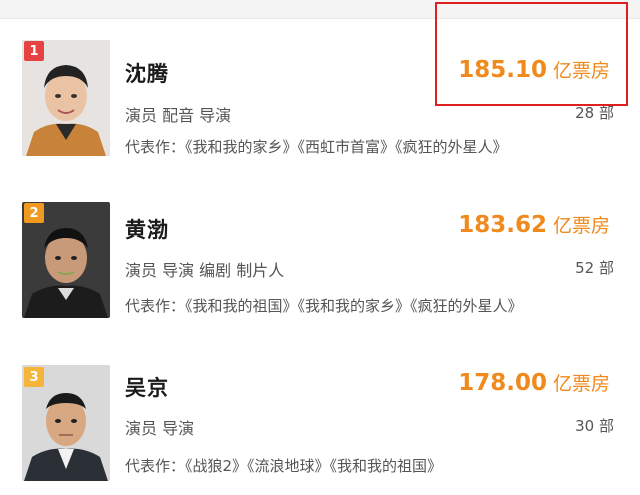  Describe the element at coordinates (34, 213) in the screenshot. I see `rank-badge: 2` at that location.